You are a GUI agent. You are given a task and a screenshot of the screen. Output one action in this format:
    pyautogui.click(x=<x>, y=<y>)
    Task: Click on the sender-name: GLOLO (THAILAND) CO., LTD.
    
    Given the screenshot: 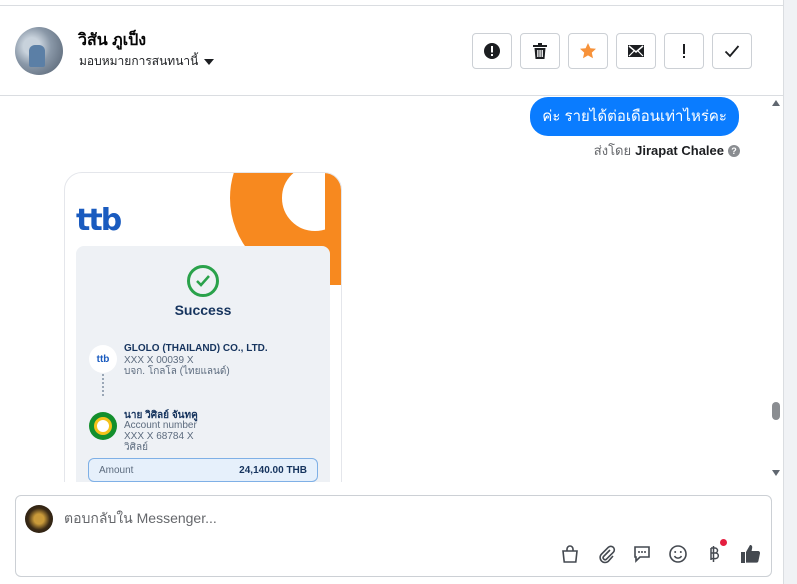 What is the action you would take?
    pyautogui.click(x=196, y=348)
    